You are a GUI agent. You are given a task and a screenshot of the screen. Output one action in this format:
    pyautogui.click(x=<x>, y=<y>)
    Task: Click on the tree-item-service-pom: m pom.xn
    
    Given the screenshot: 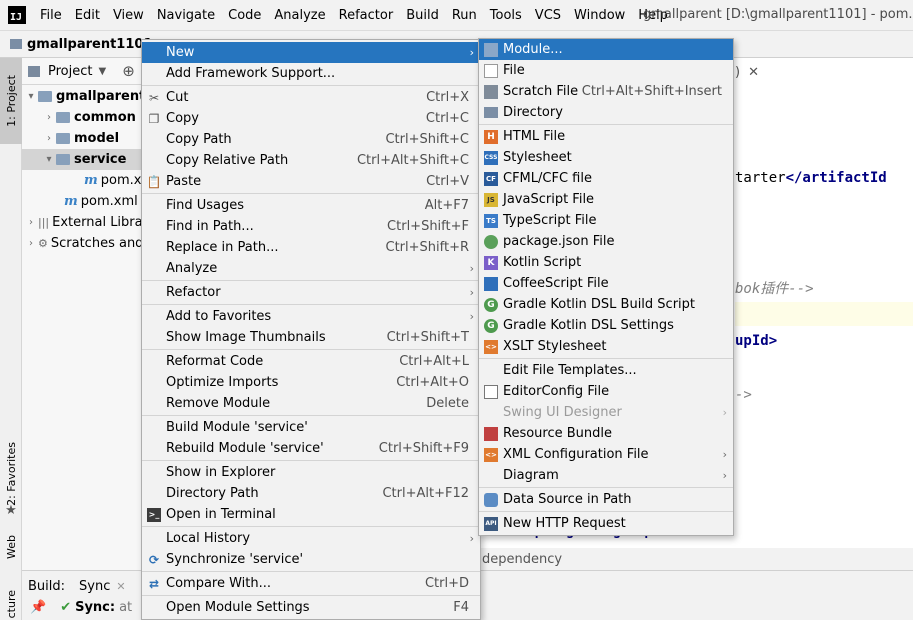 What is the action you would take?
    pyautogui.click(x=117, y=180)
    